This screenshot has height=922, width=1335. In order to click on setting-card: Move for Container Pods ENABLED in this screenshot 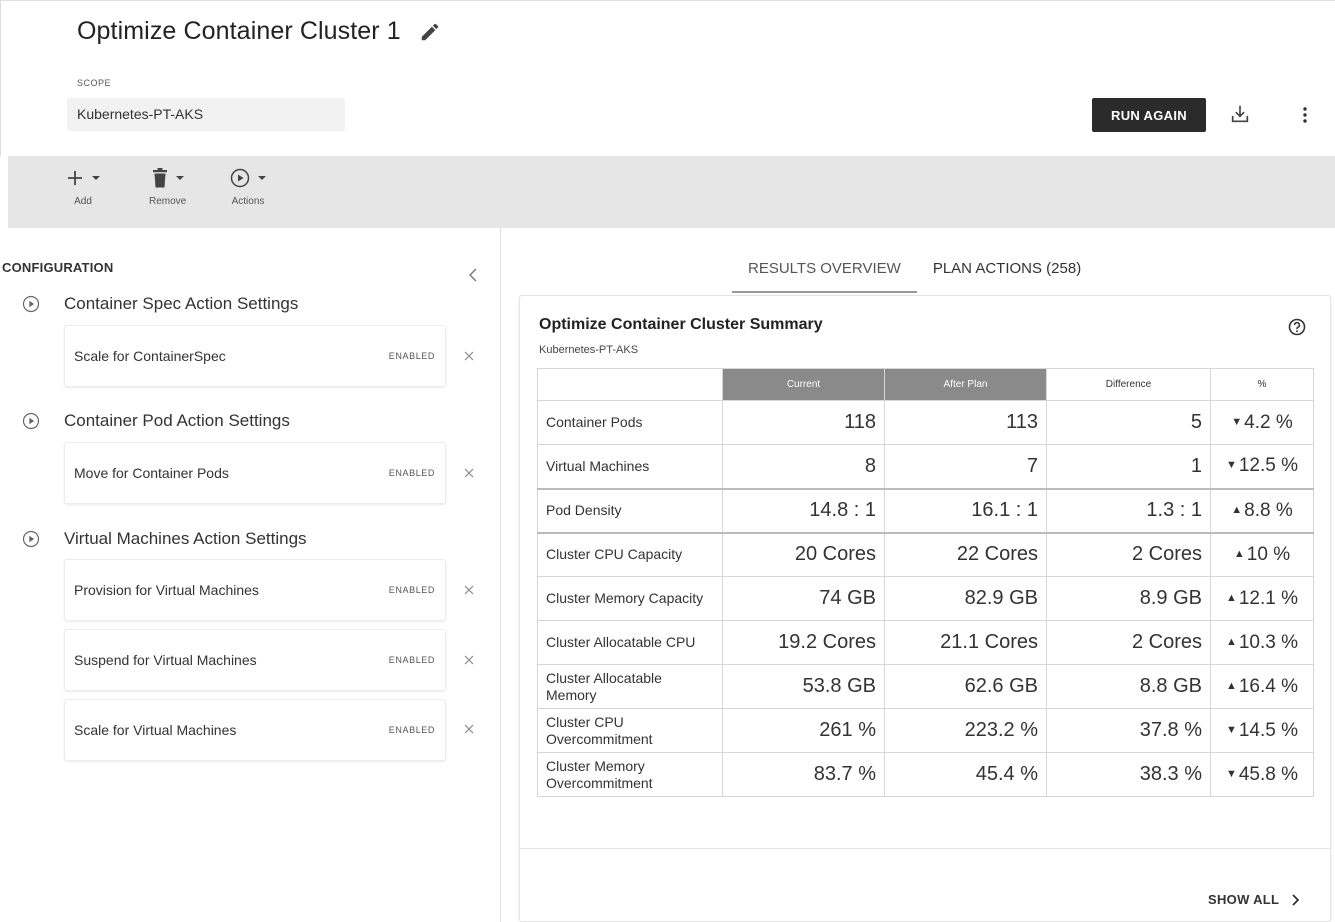, I will do `click(255, 473)`.